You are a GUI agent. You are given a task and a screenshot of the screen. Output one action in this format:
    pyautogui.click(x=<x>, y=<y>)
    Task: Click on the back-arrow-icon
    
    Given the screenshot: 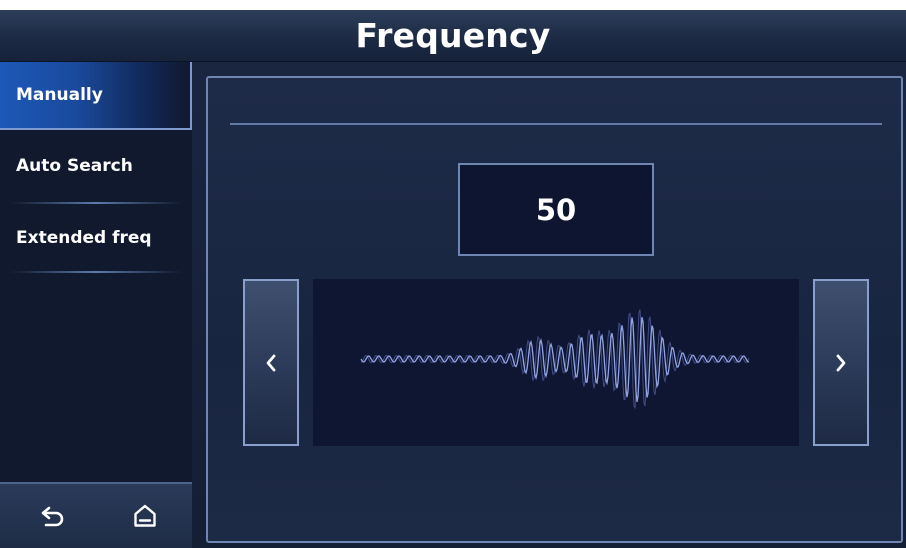 What is the action you would take?
    pyautogui.click(x=52, y=516)
    